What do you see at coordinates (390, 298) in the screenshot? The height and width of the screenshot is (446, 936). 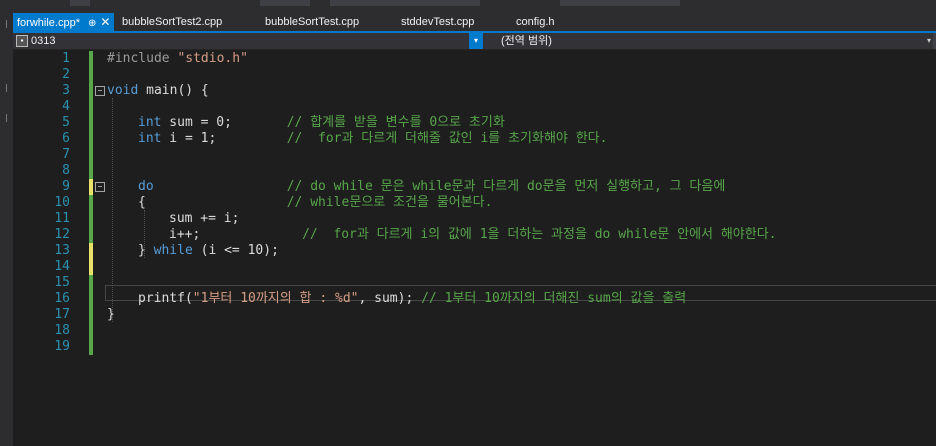 I see `code-token: , sum);` at bounding box center [390, 298].